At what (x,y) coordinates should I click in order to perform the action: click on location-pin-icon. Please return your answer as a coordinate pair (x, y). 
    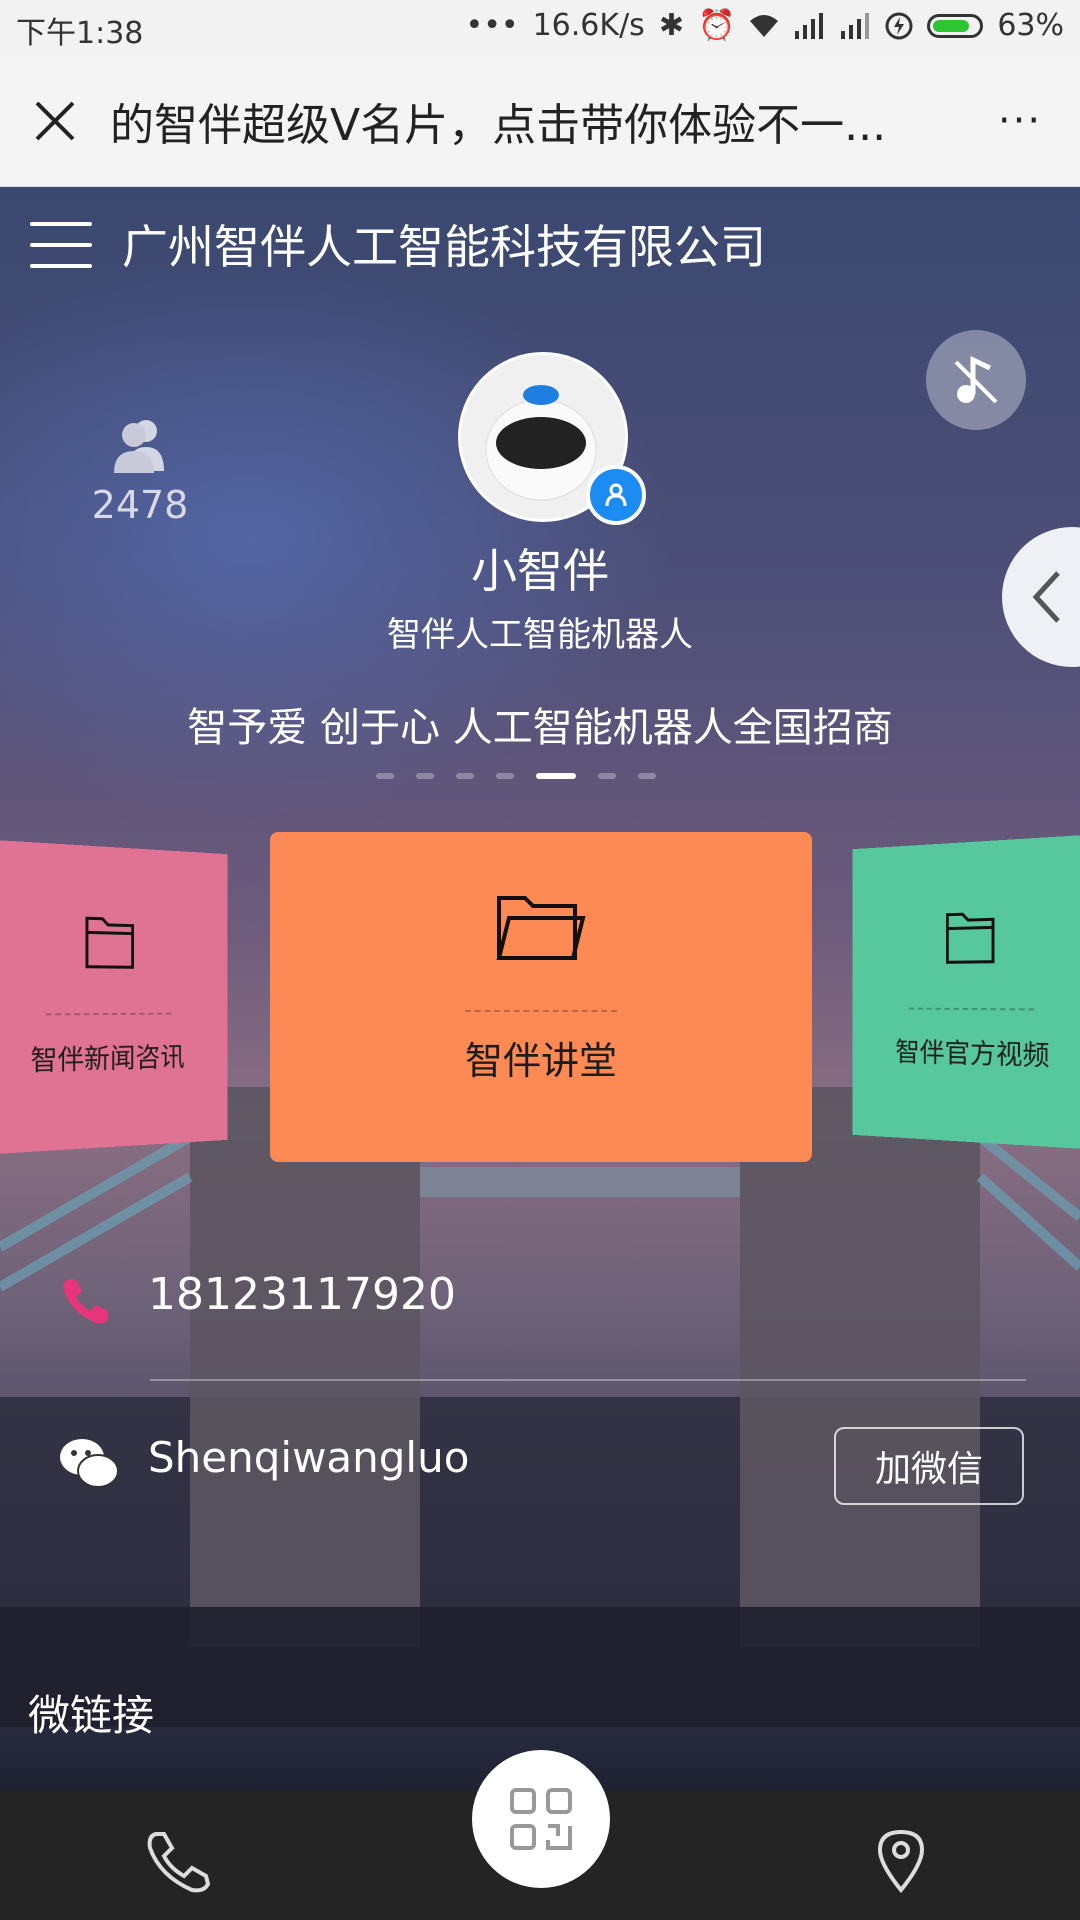
    Looking at the image, I should click on (901, 1861).